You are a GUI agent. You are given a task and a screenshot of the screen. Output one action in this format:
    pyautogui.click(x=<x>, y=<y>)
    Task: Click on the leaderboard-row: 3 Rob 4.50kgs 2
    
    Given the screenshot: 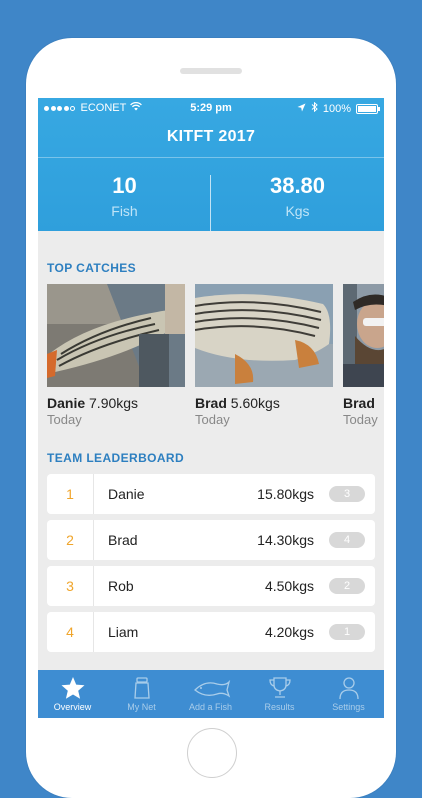 What is the action you would take?
    pyautogui.click(x=211, y=586)
    